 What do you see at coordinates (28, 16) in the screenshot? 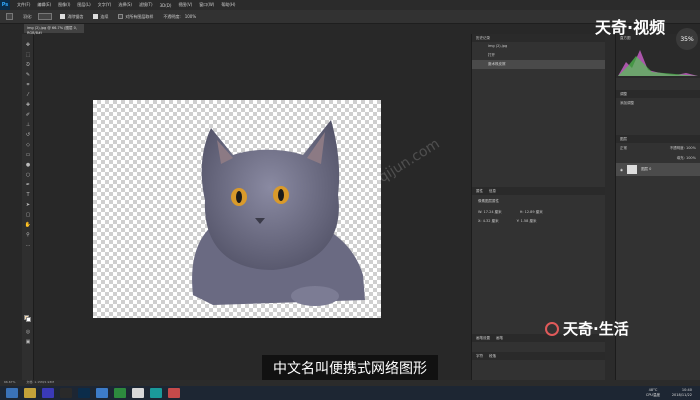
I see `feather-label: 羽化:` at bounding box center [28, 16].